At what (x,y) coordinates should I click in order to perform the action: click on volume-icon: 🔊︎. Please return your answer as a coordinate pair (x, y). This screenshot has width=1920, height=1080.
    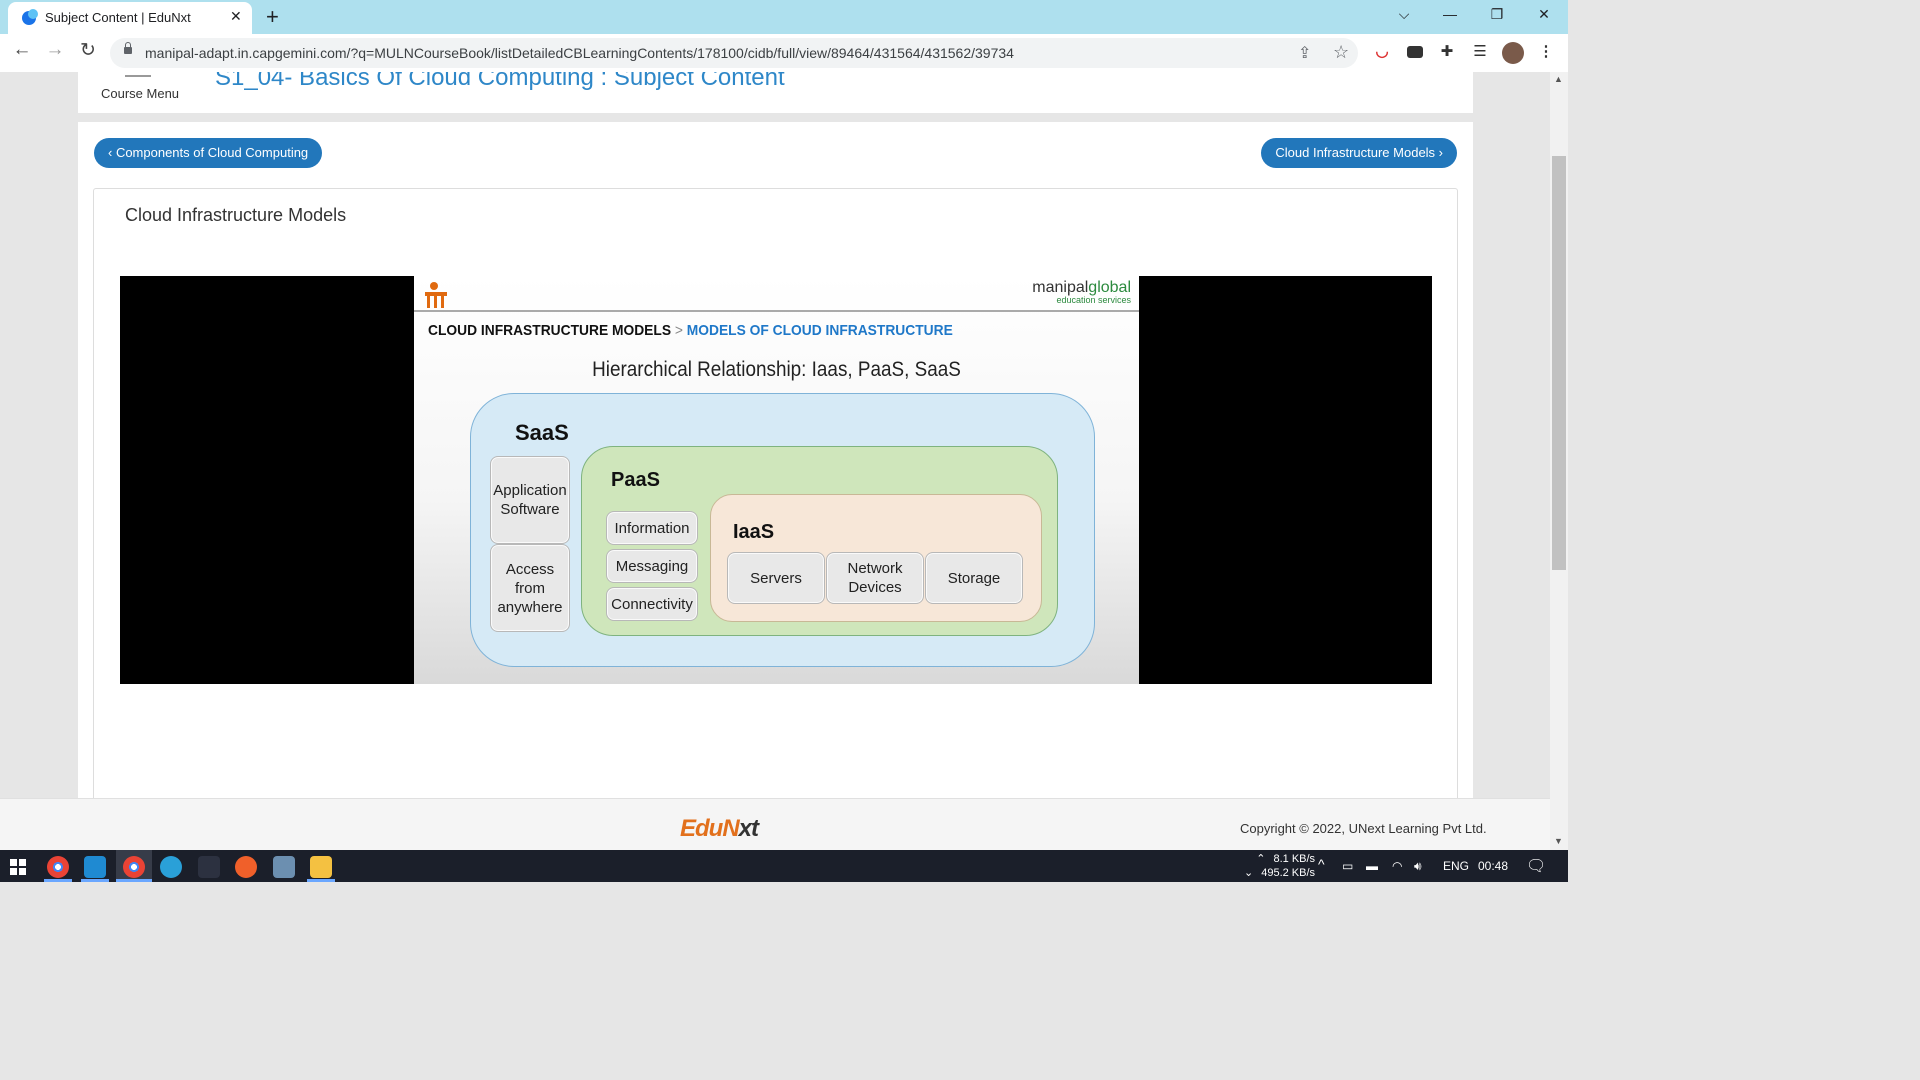
    Looking at the image, I should click on (1418, 866).